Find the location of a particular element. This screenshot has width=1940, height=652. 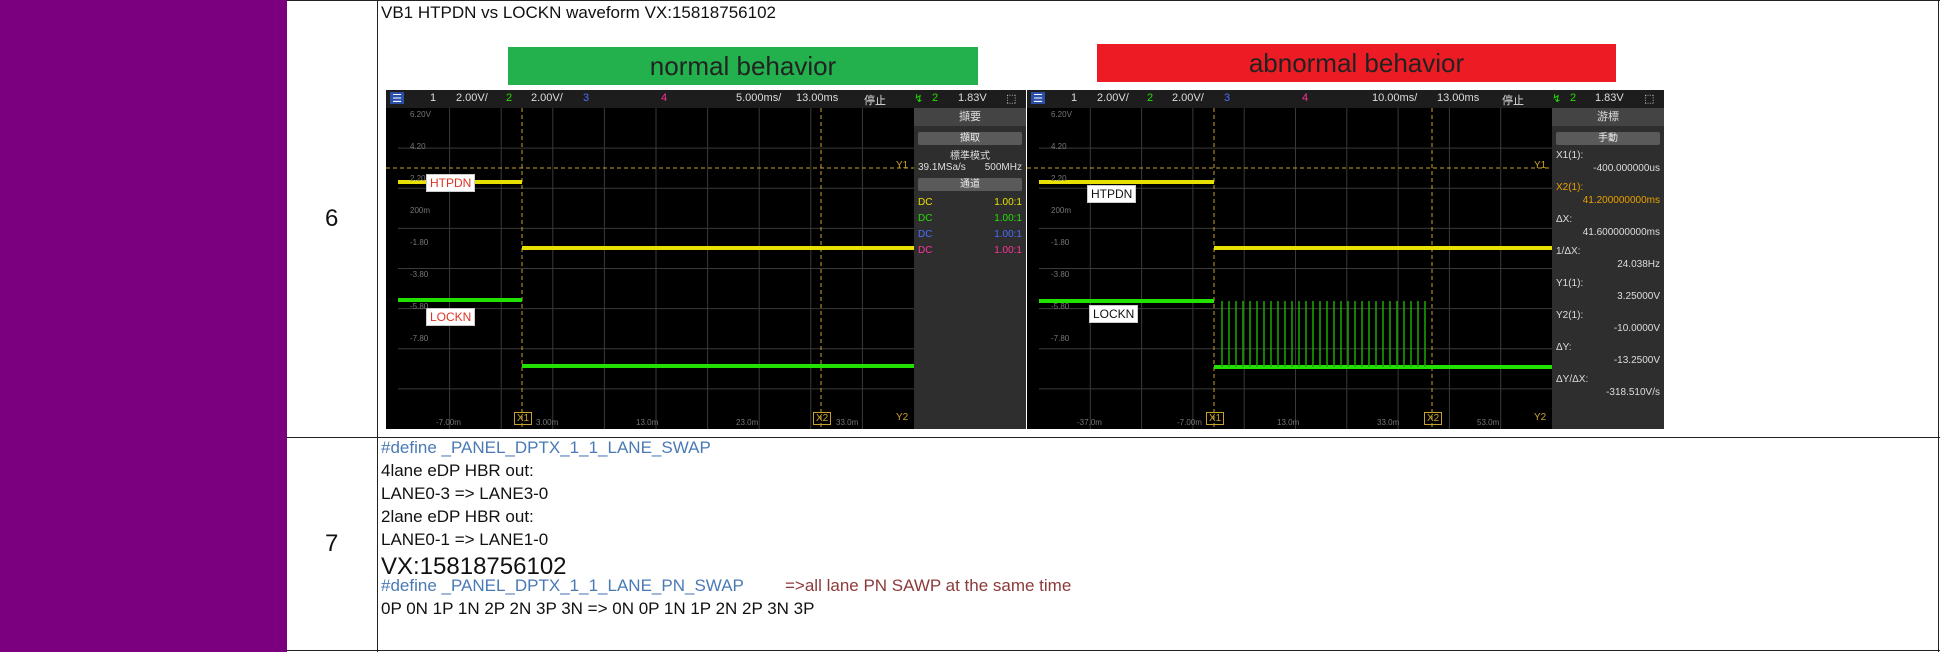

ch1-probe: 1.00:1 is located at coordinates (1008, 202).